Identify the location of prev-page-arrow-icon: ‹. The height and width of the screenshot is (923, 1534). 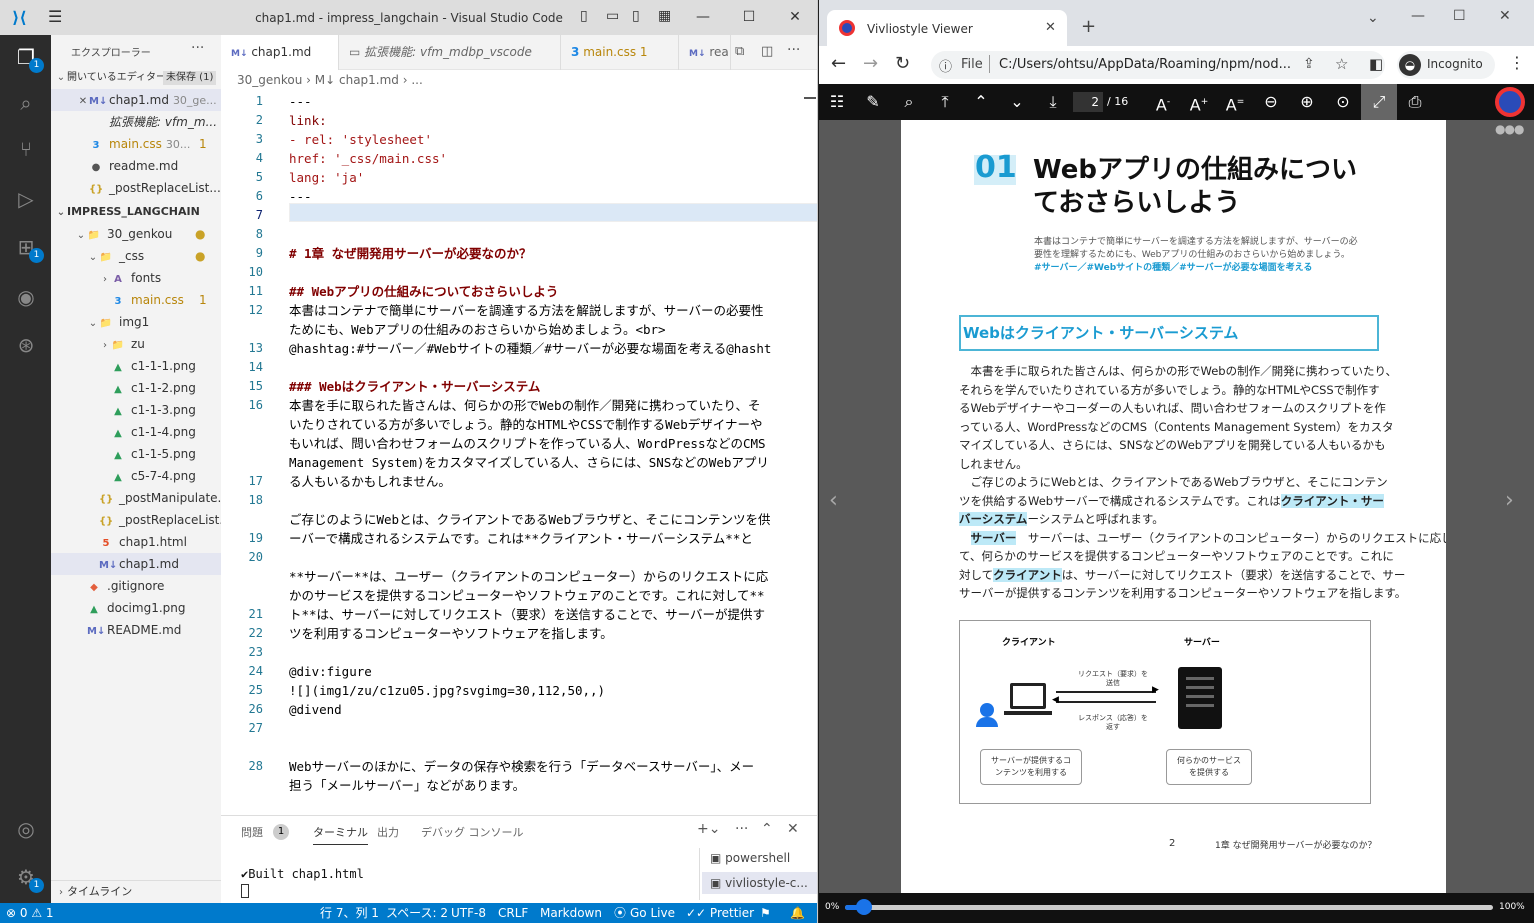
(833, 500).